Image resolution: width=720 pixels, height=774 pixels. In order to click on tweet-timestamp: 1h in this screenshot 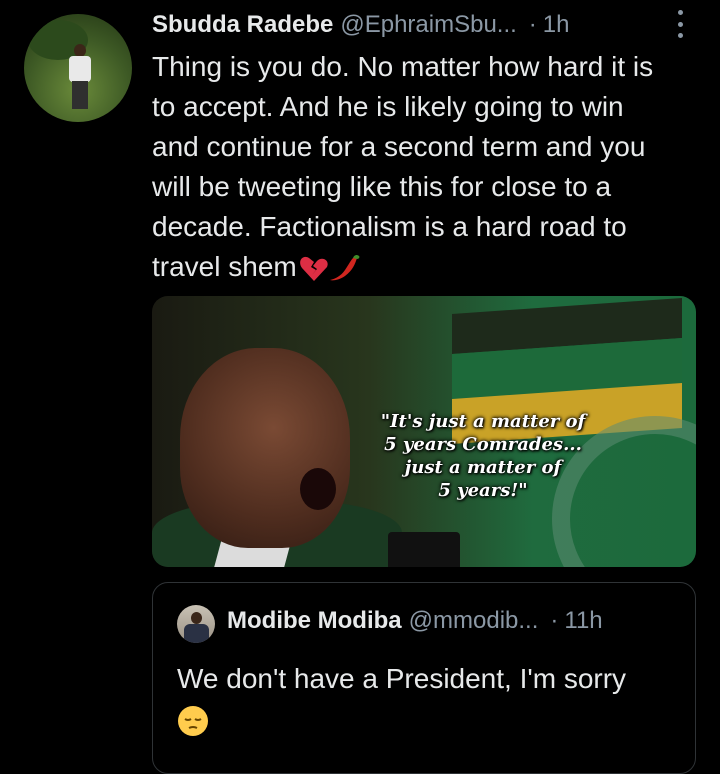, I will do `click(556, 25)`.